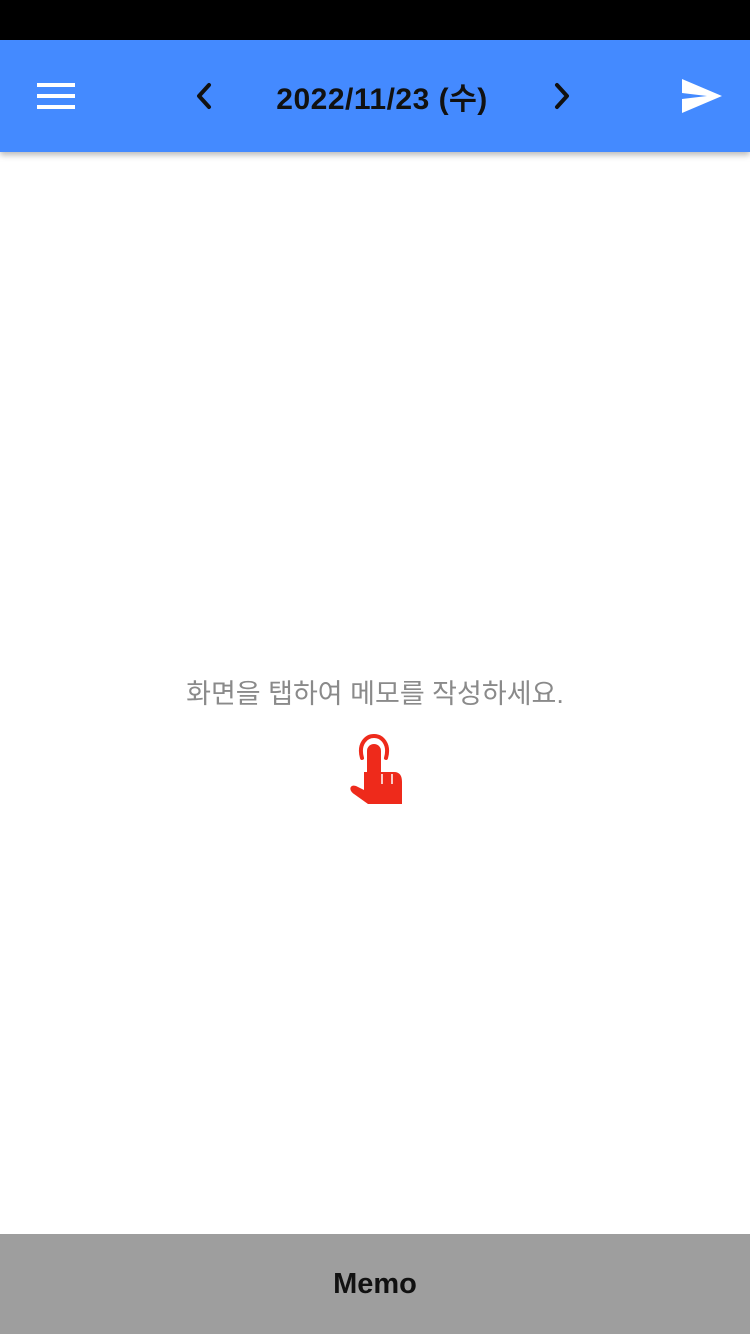 This screenshot has height=1334, width=750. I want to click on menu-button, so click(56, 96).